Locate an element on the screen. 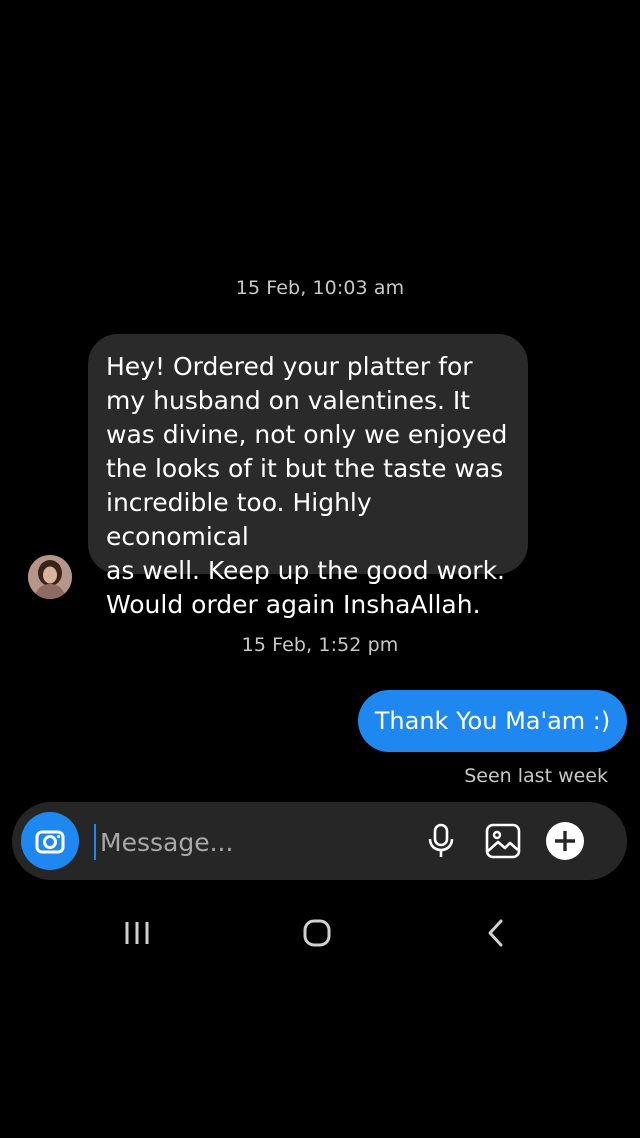  timestamp: 15 Feb, 1:52 pm is located at coordinates (320, 645).